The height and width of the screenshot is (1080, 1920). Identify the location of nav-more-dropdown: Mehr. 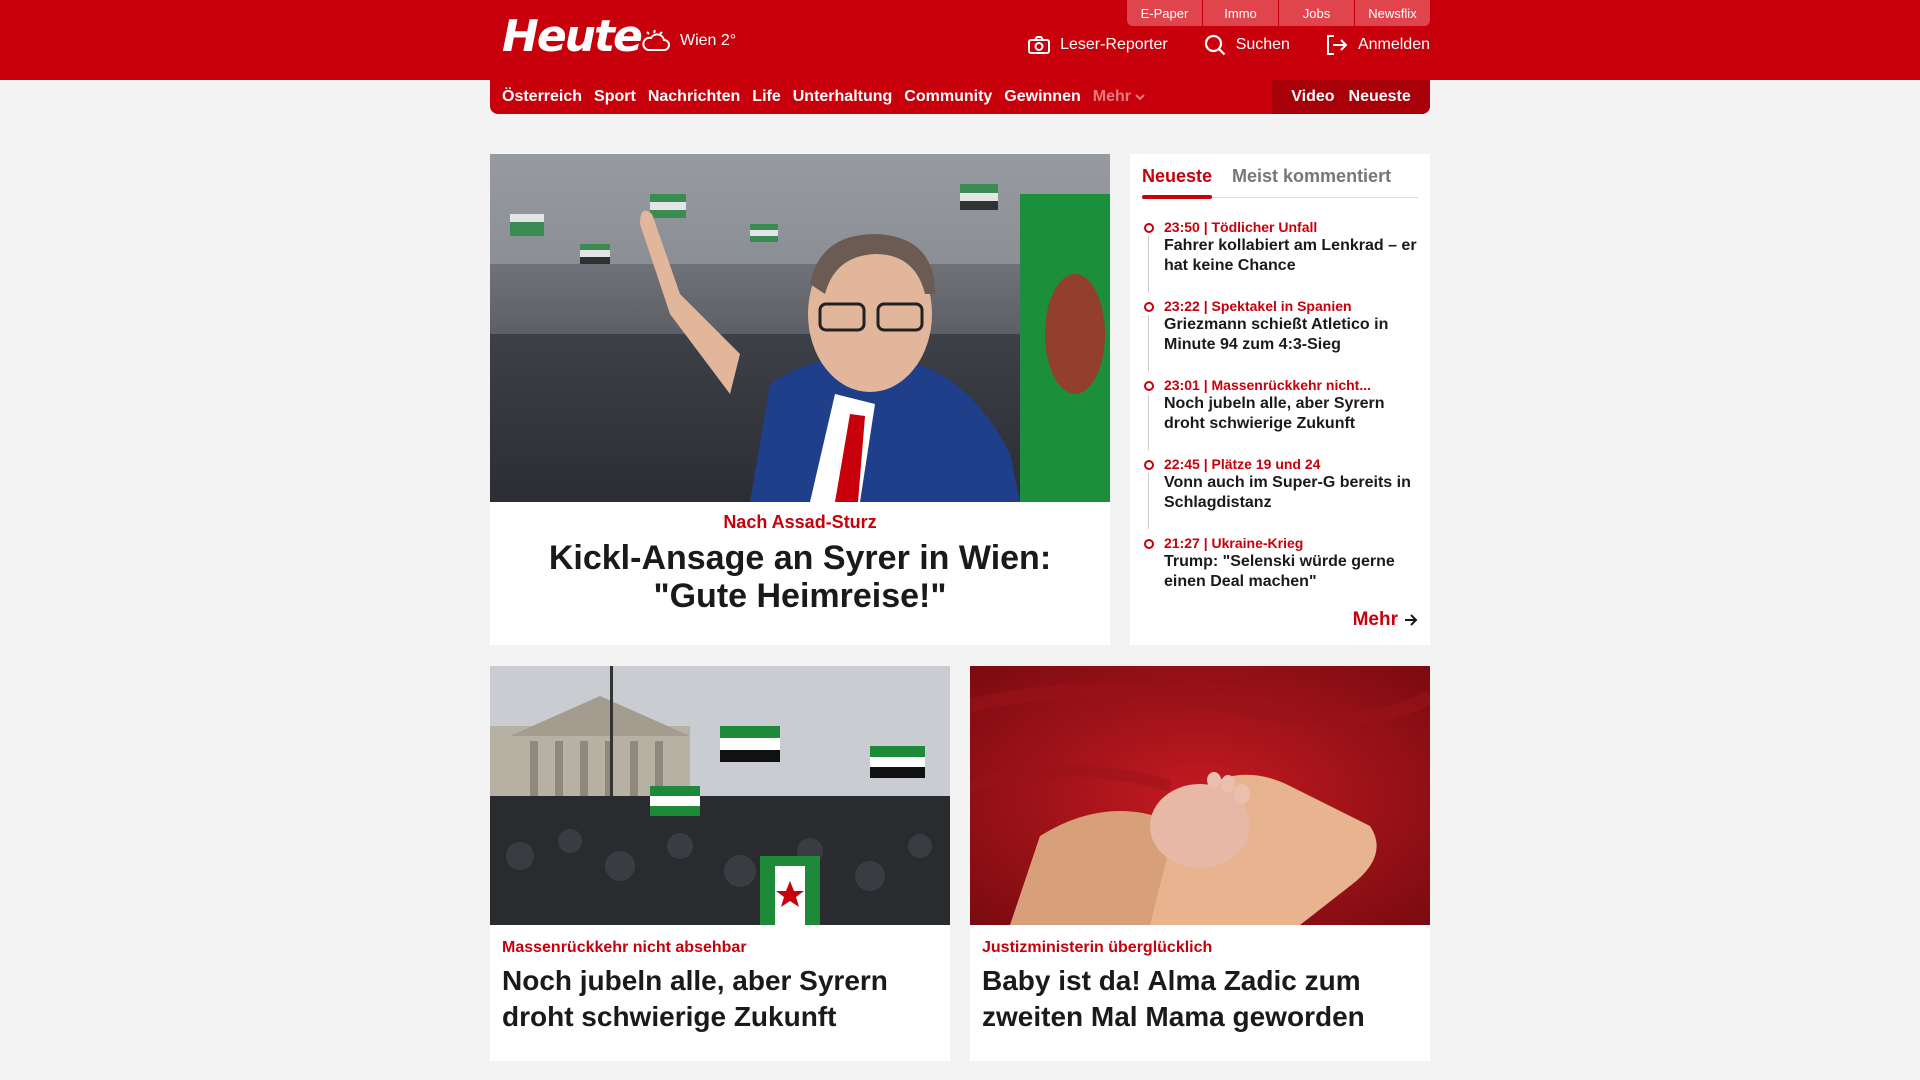
(1119, 97).